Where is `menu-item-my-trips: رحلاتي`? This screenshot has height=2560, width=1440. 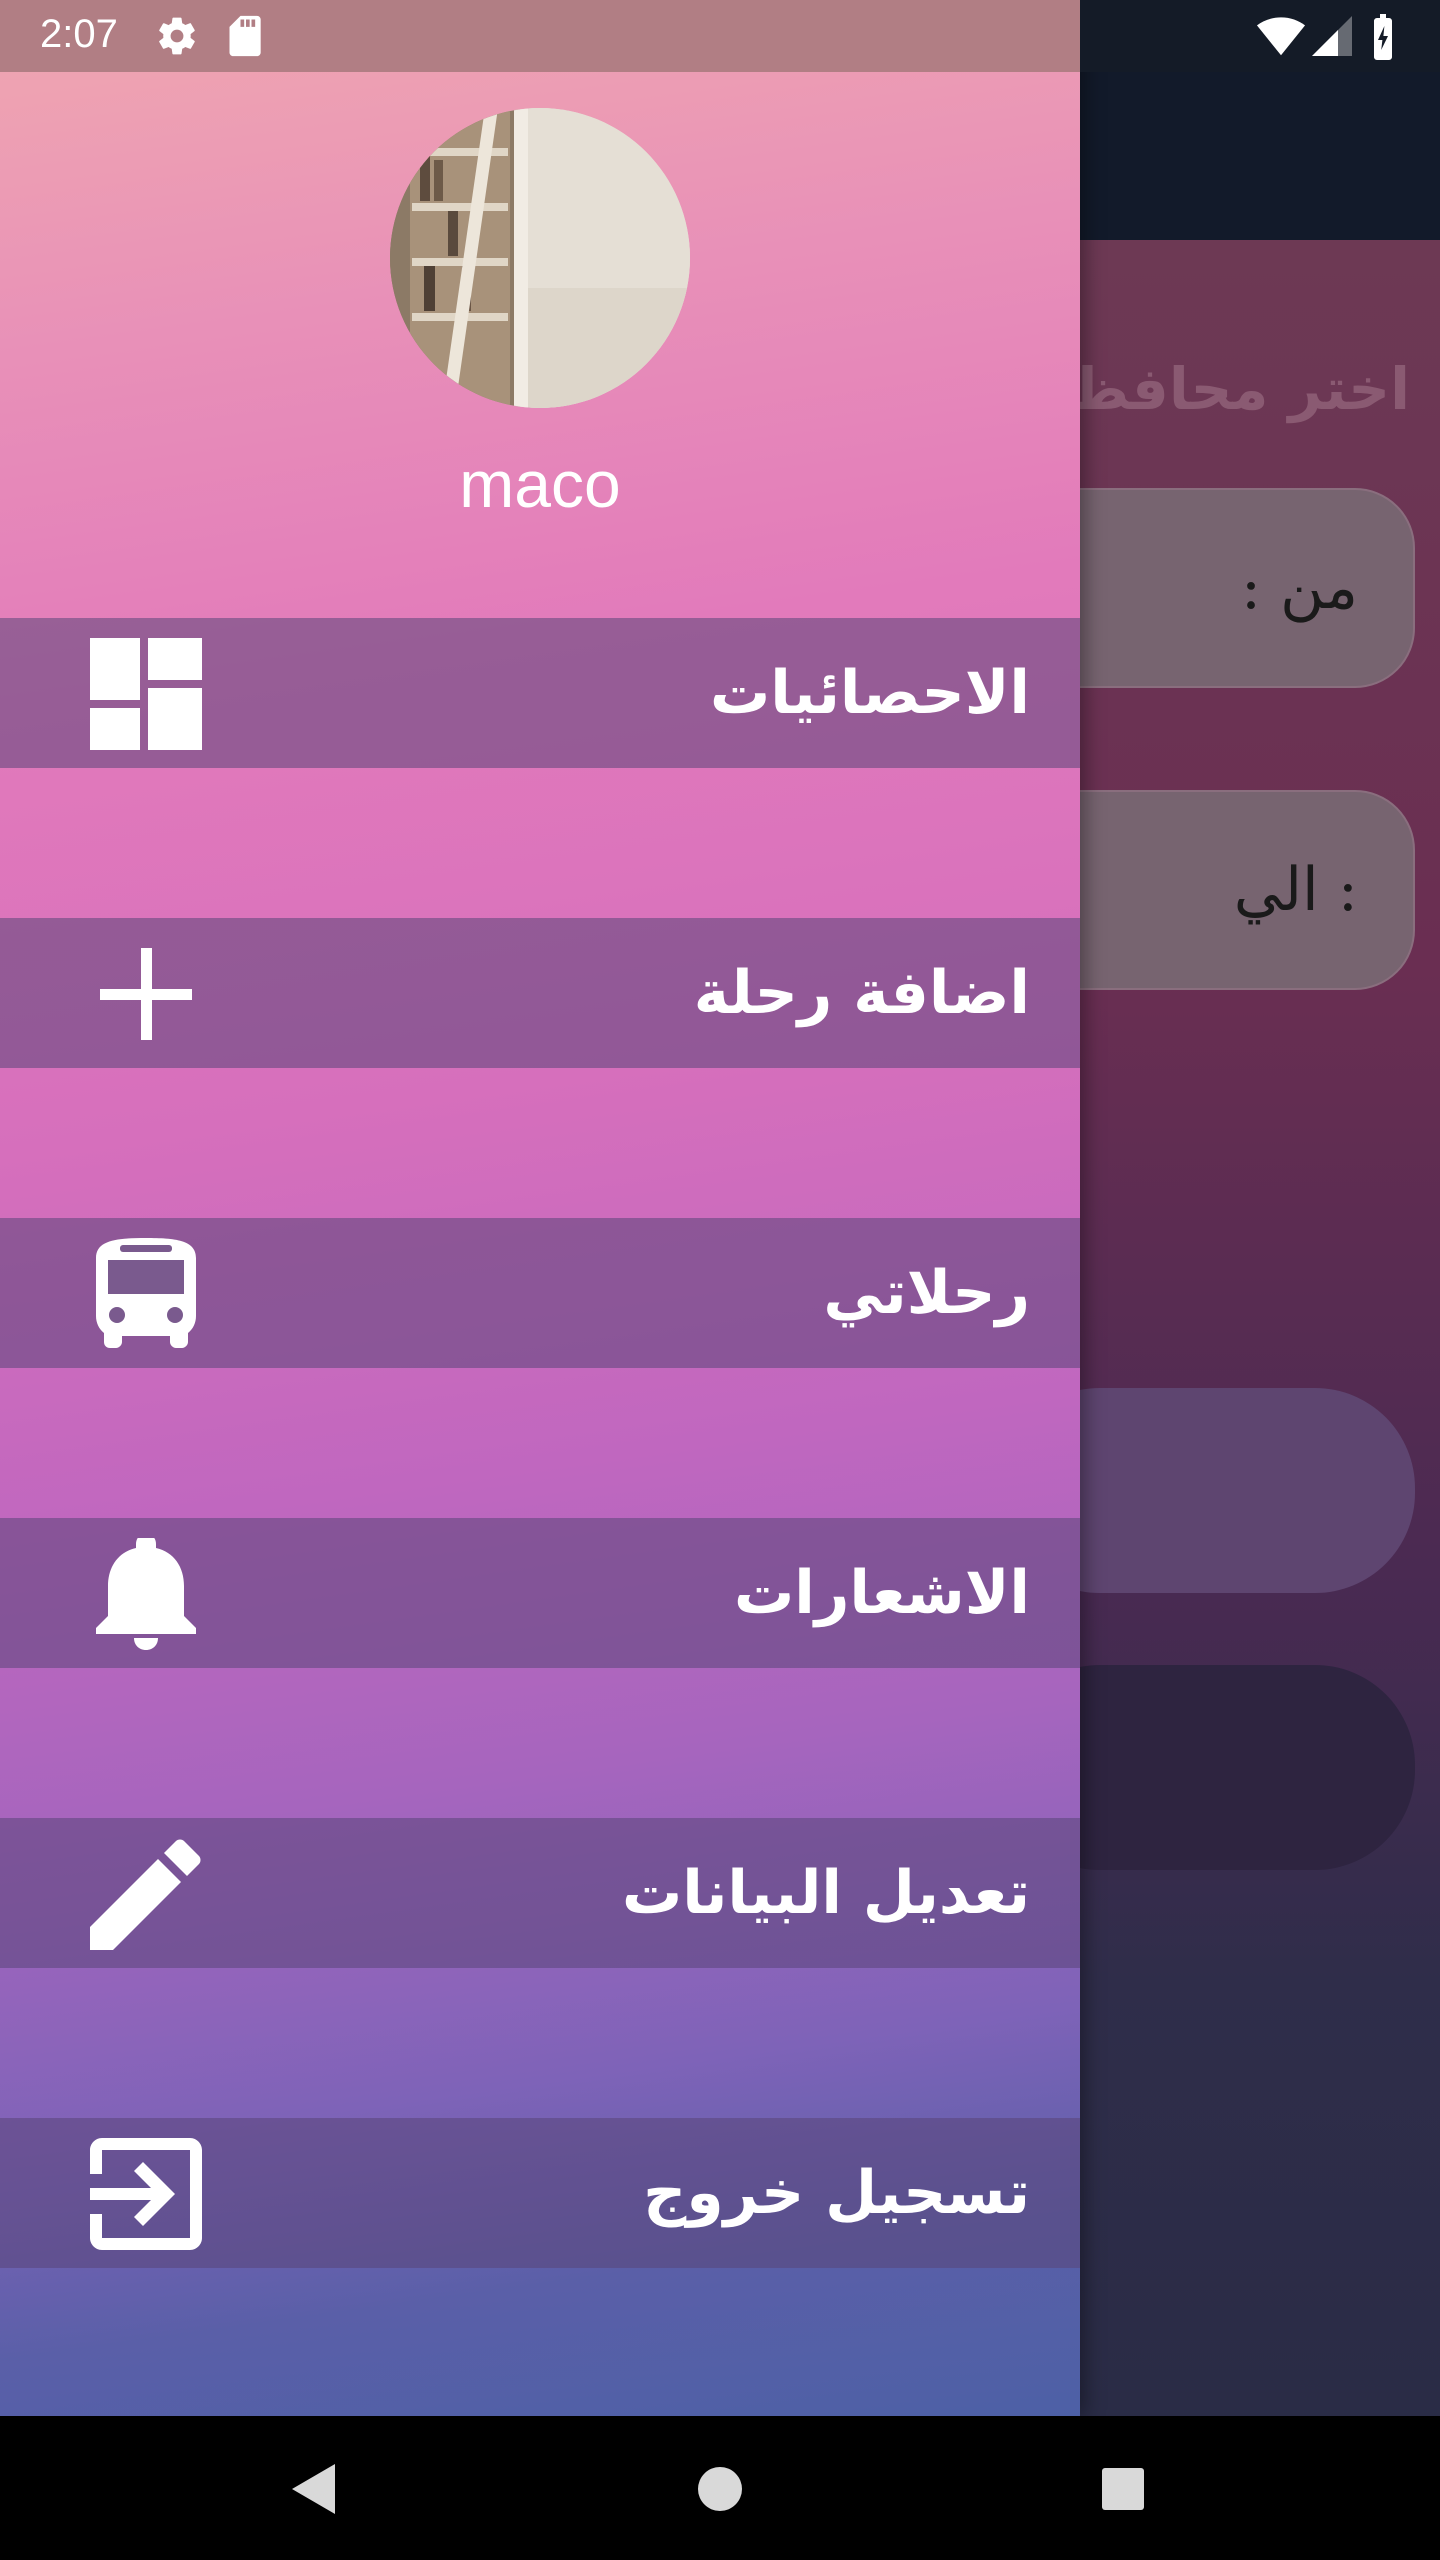 menu-item-my-trips: رحلاتي is located at coordinates (540, 1293).